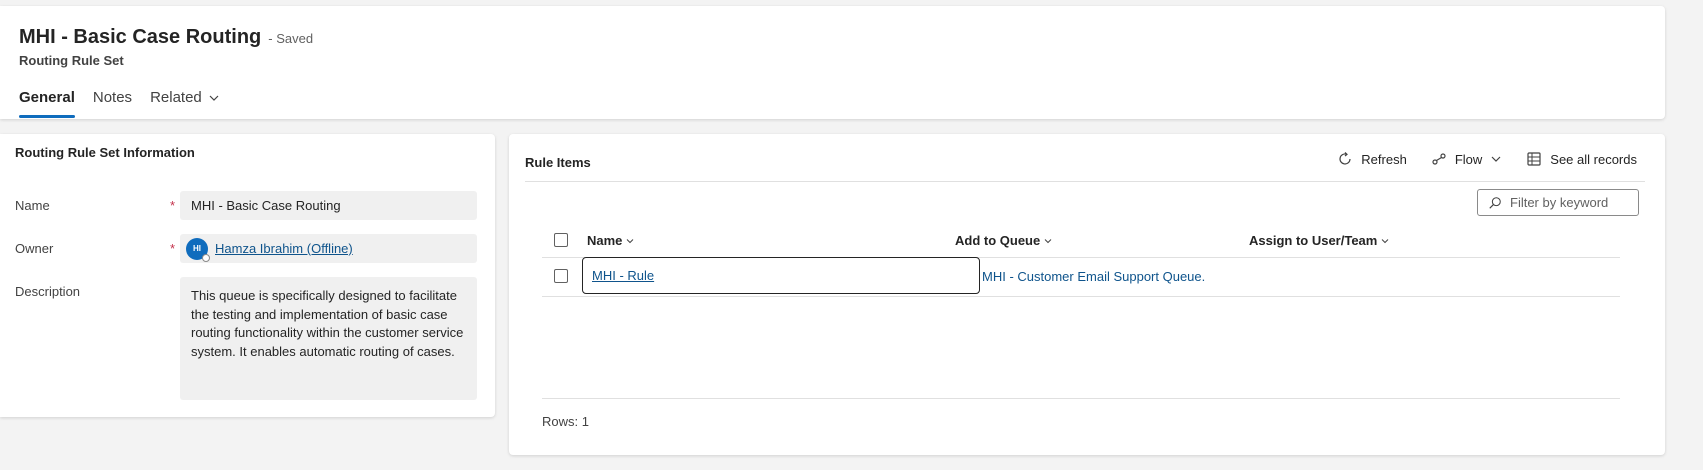  I want to click on tab-related-label: Related, so click(176, 97).